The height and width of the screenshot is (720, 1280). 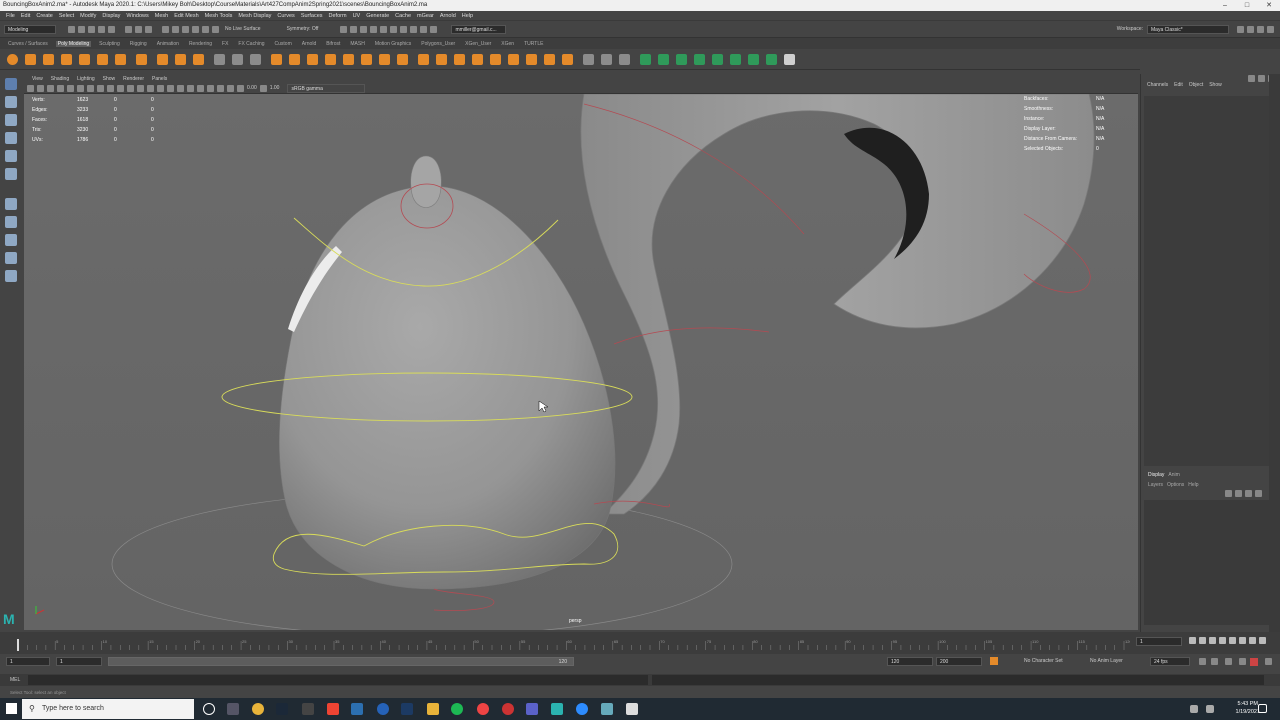 What do you see at coordinates (424, 29) in the screenshot?
I see `toggle-attribute-editor-icon` at bounding box center [424, 29].